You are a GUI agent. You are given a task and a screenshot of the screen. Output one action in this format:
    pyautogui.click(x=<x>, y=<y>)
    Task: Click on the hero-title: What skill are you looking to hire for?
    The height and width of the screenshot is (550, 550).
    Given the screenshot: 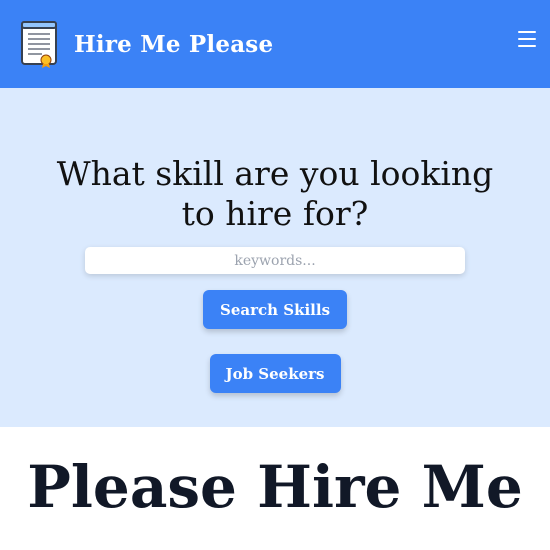 What is the action you would take?
    pyautogui.click(x=275, y=193)
    